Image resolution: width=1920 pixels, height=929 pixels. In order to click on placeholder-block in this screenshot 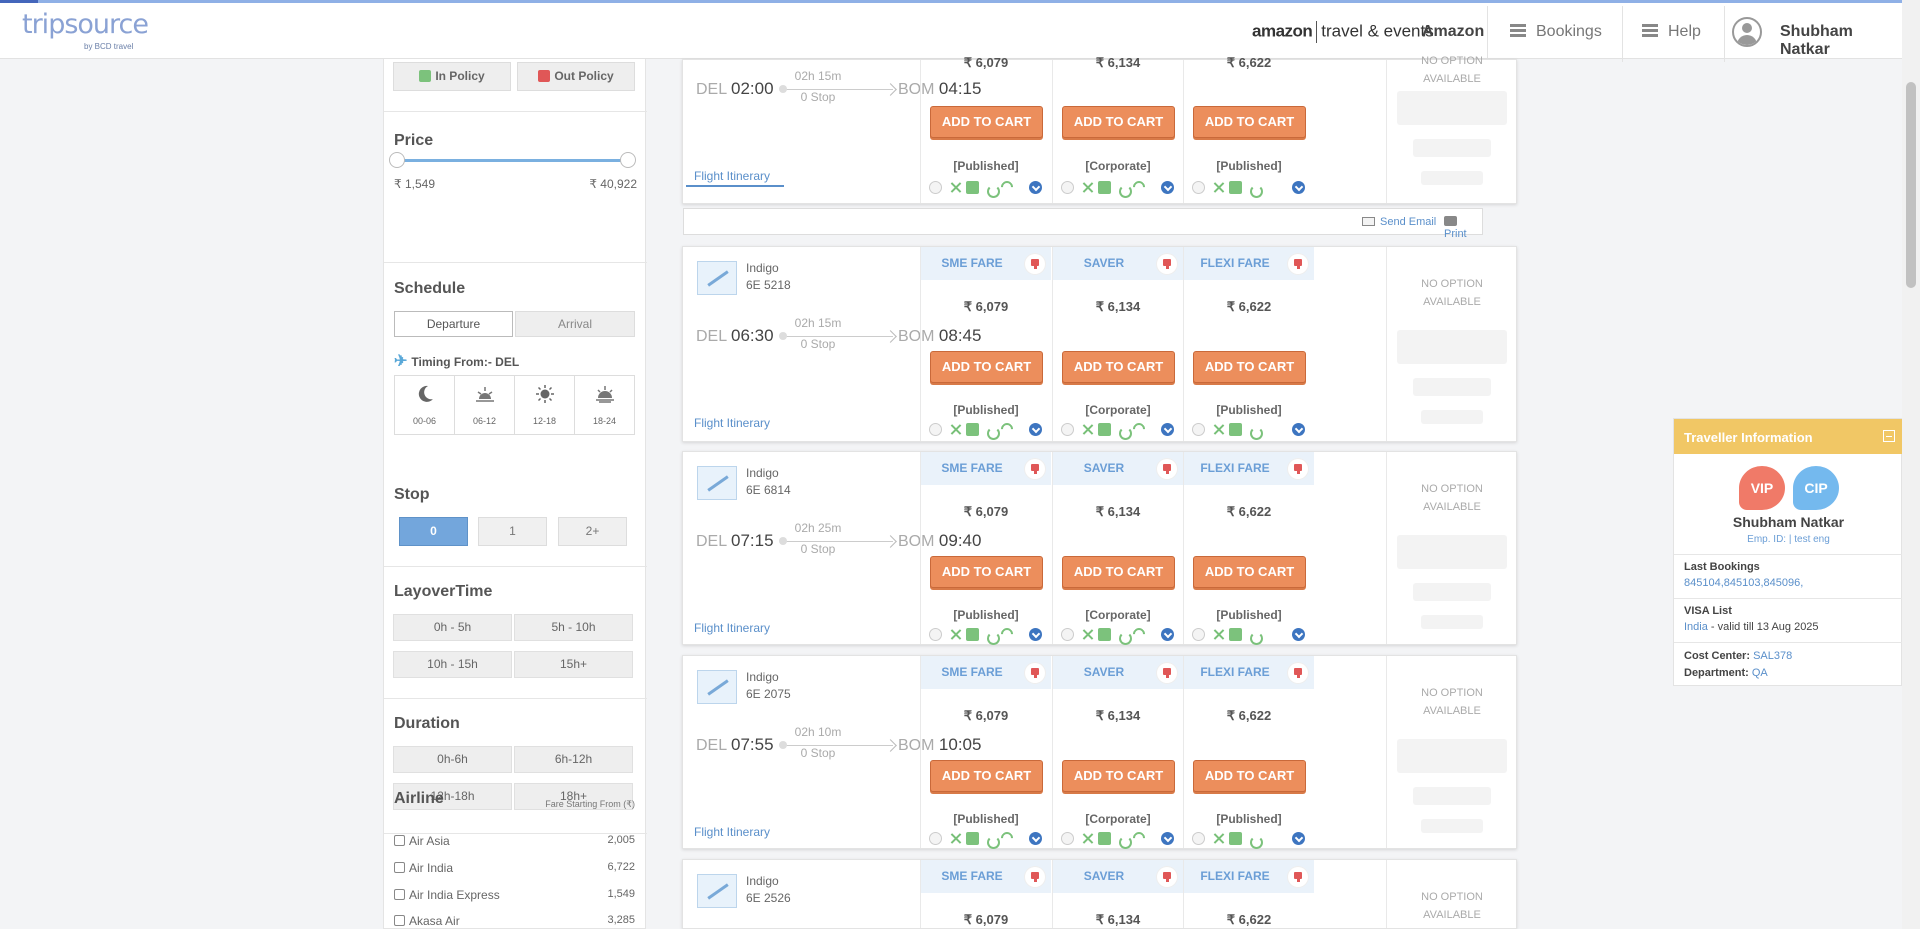, I will do `click(1452, 826)`.